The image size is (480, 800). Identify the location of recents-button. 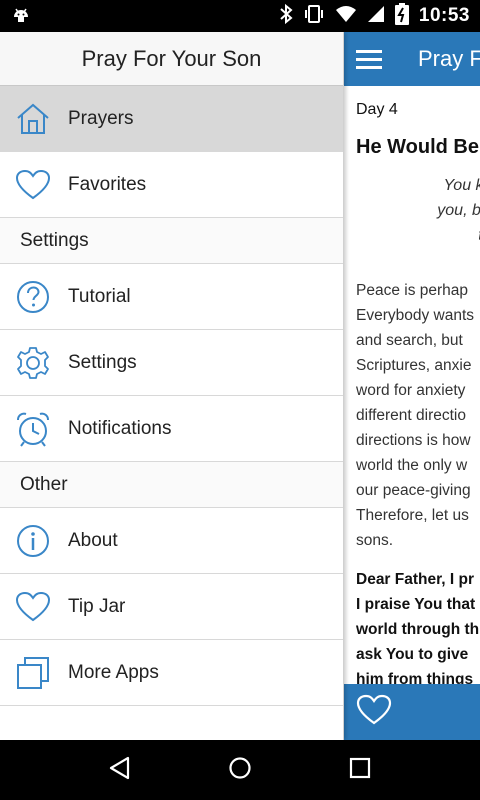
(360, 770).